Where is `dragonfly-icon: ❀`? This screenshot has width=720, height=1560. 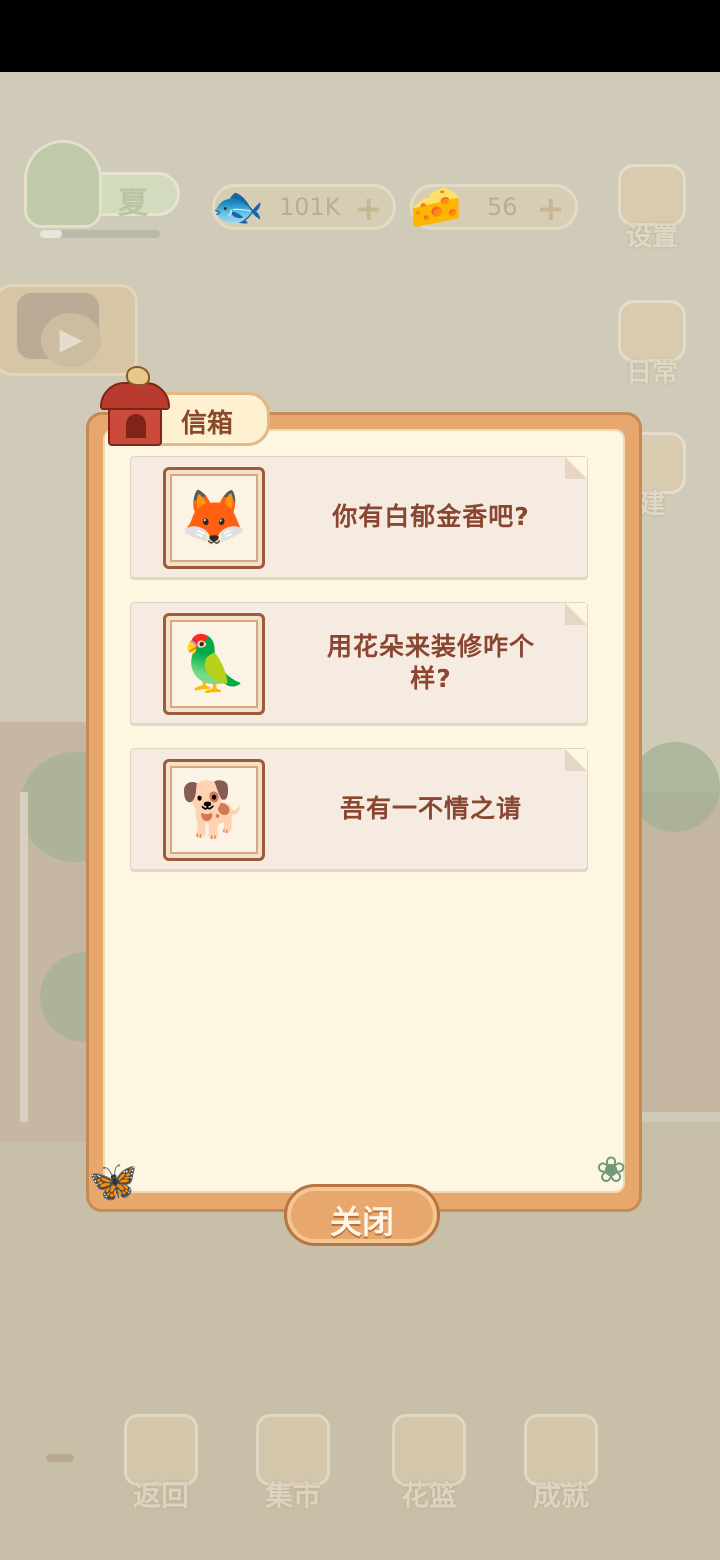
dragonfly-icon: ❀ is located at coordinates (611, 1170).